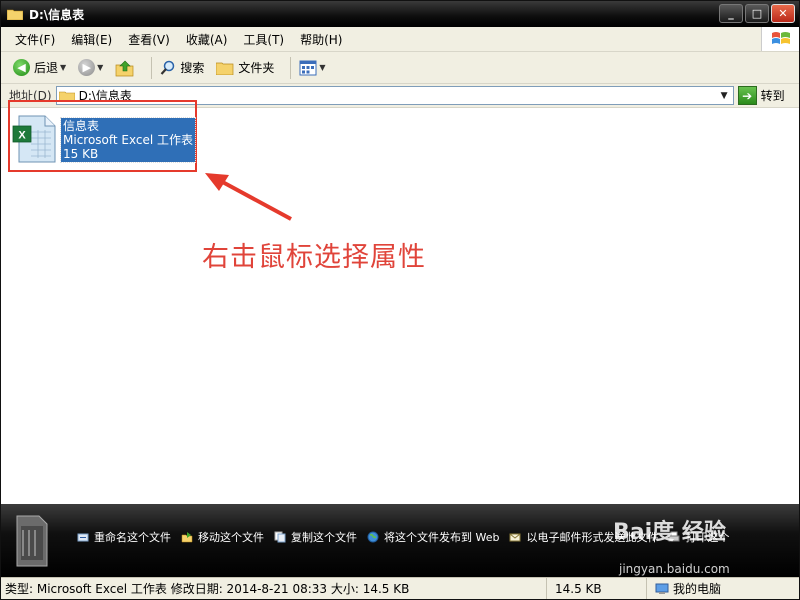 This screenshot has height=600, width=800. Describe the element at coordinates (83, 537) in the screenshot. I see `rename-icon` at that location.